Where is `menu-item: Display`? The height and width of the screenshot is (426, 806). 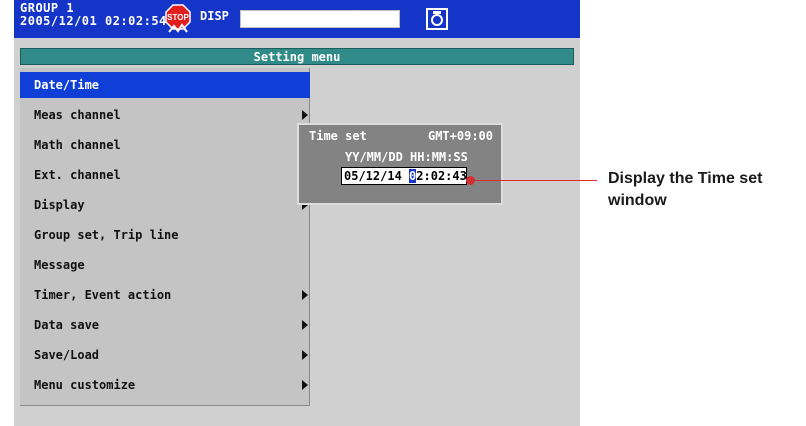
menu-item: Display is located at coordinates (165, 205).